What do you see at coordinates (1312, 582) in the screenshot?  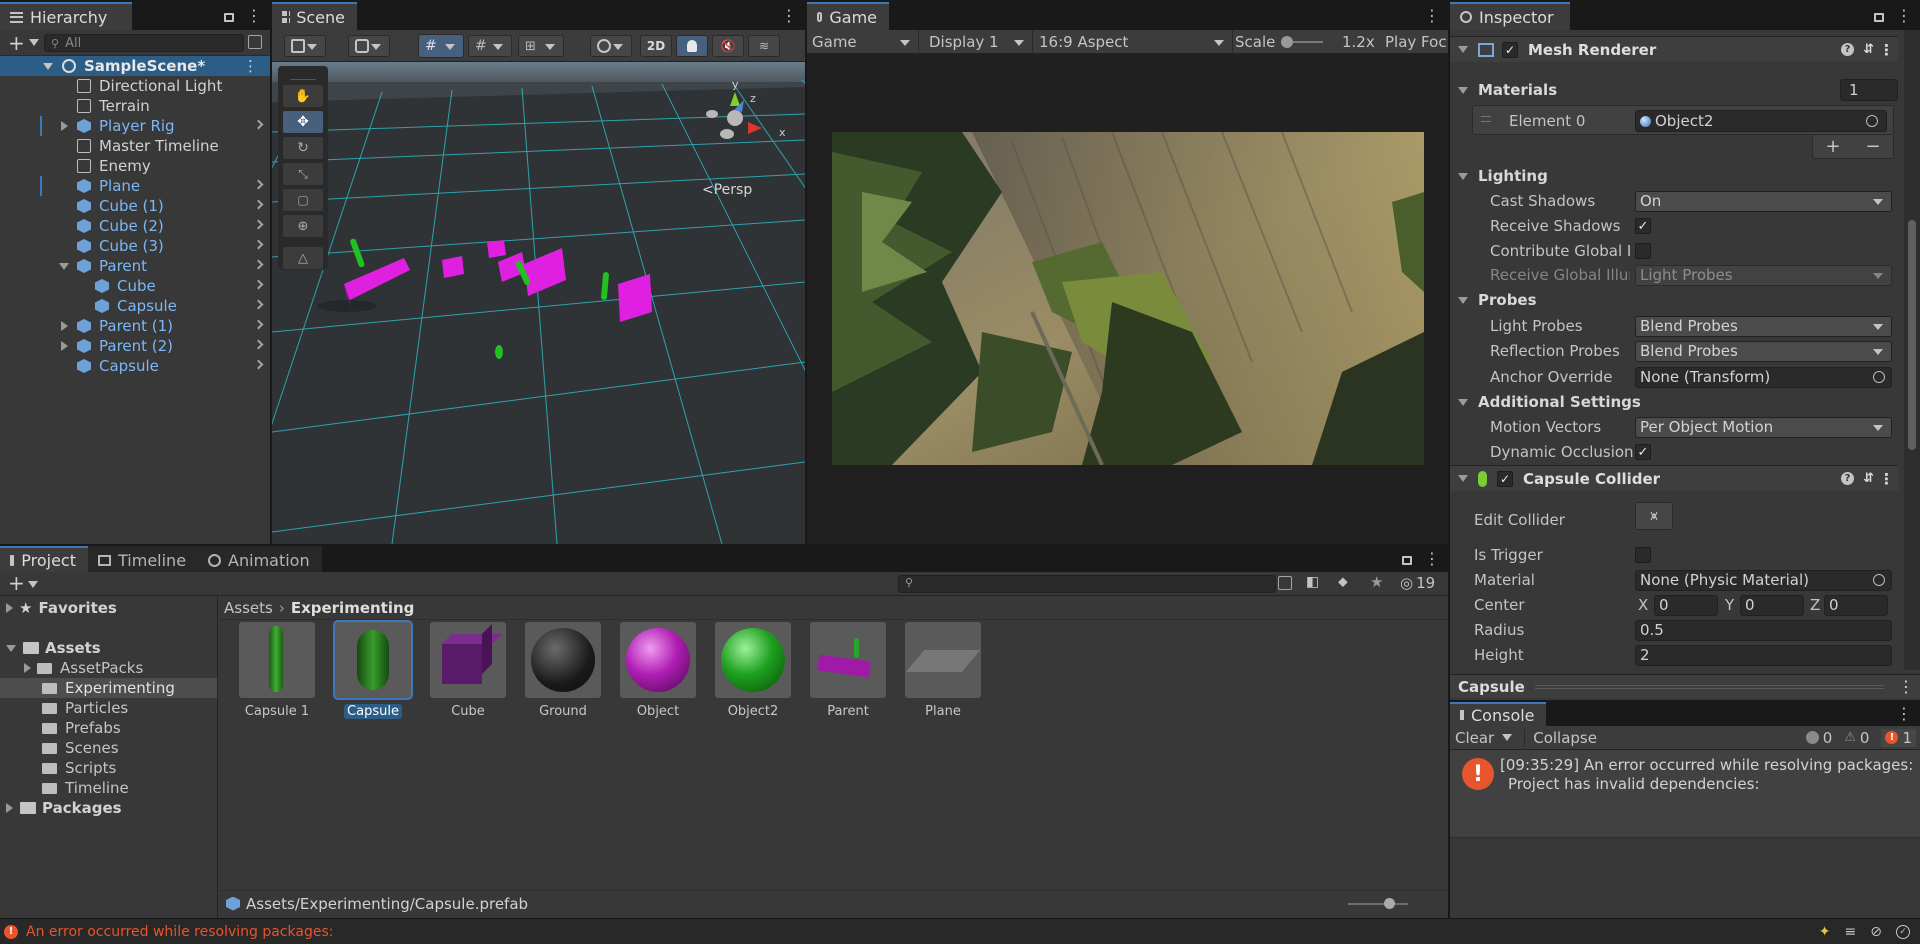 I see `filter-by-type-icon: ◧` at bounding box center [1312, 582].